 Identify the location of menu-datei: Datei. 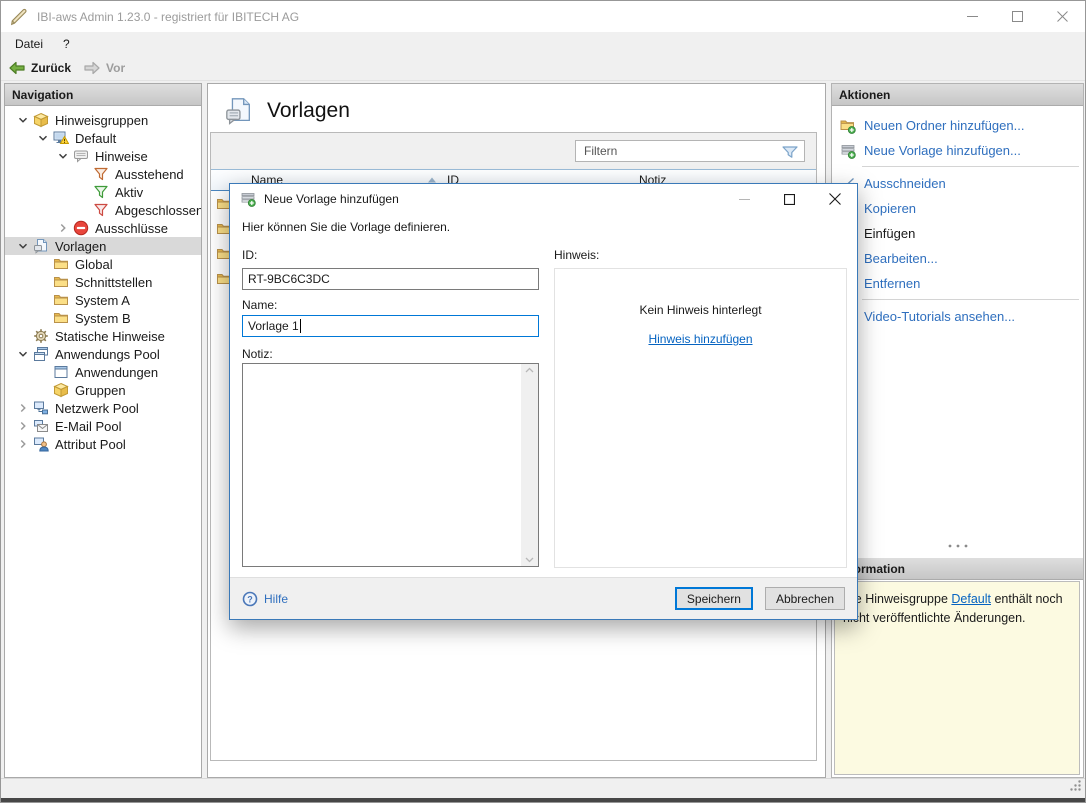
(29, 44).